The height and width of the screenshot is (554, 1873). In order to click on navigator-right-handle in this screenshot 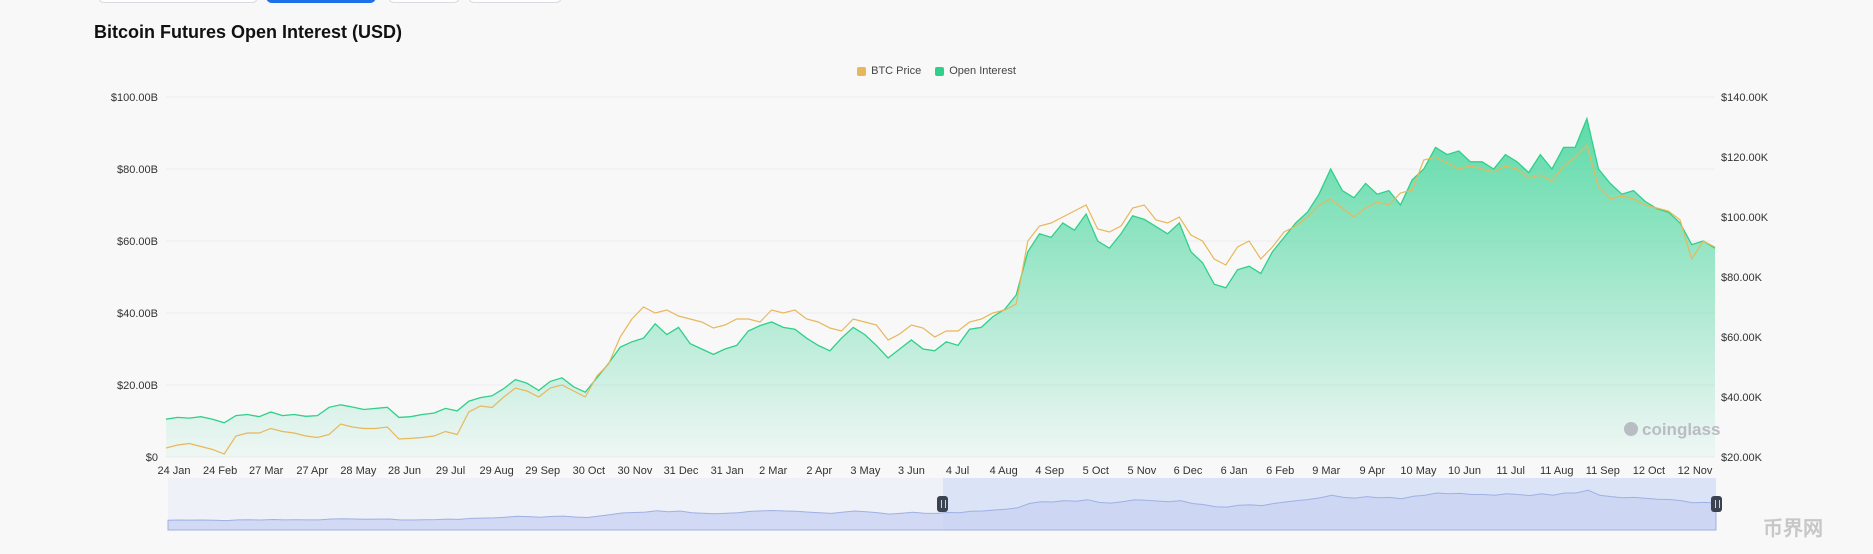, I will do `click(1716, 504)`.